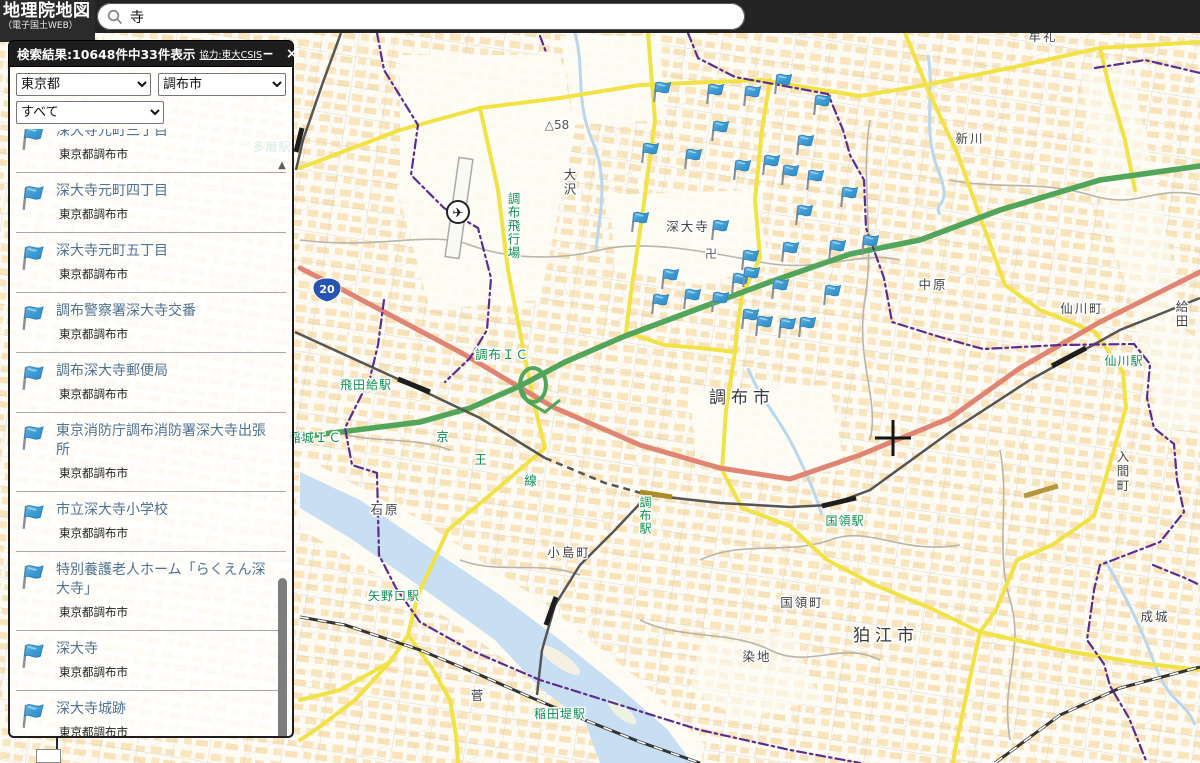 The height and width of the screenshot is (763, 1200). What do you see at coordinates (688, 226) in the screenshot?
I see `map-label: 深大寺` at bounding box center [688, 226].